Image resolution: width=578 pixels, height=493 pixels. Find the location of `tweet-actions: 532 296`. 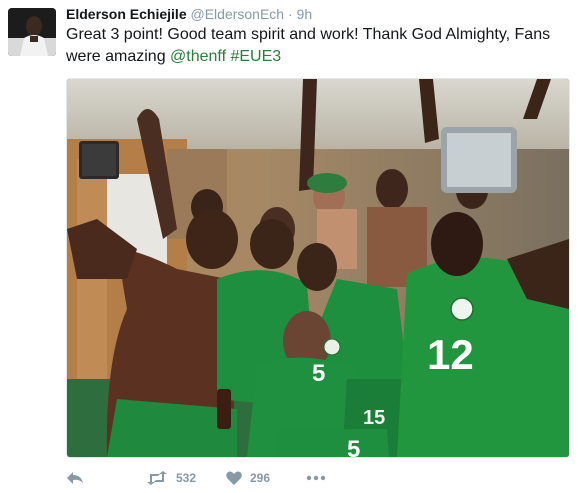

tweet-actions: 532 296 is located at coordinates (196, 478).